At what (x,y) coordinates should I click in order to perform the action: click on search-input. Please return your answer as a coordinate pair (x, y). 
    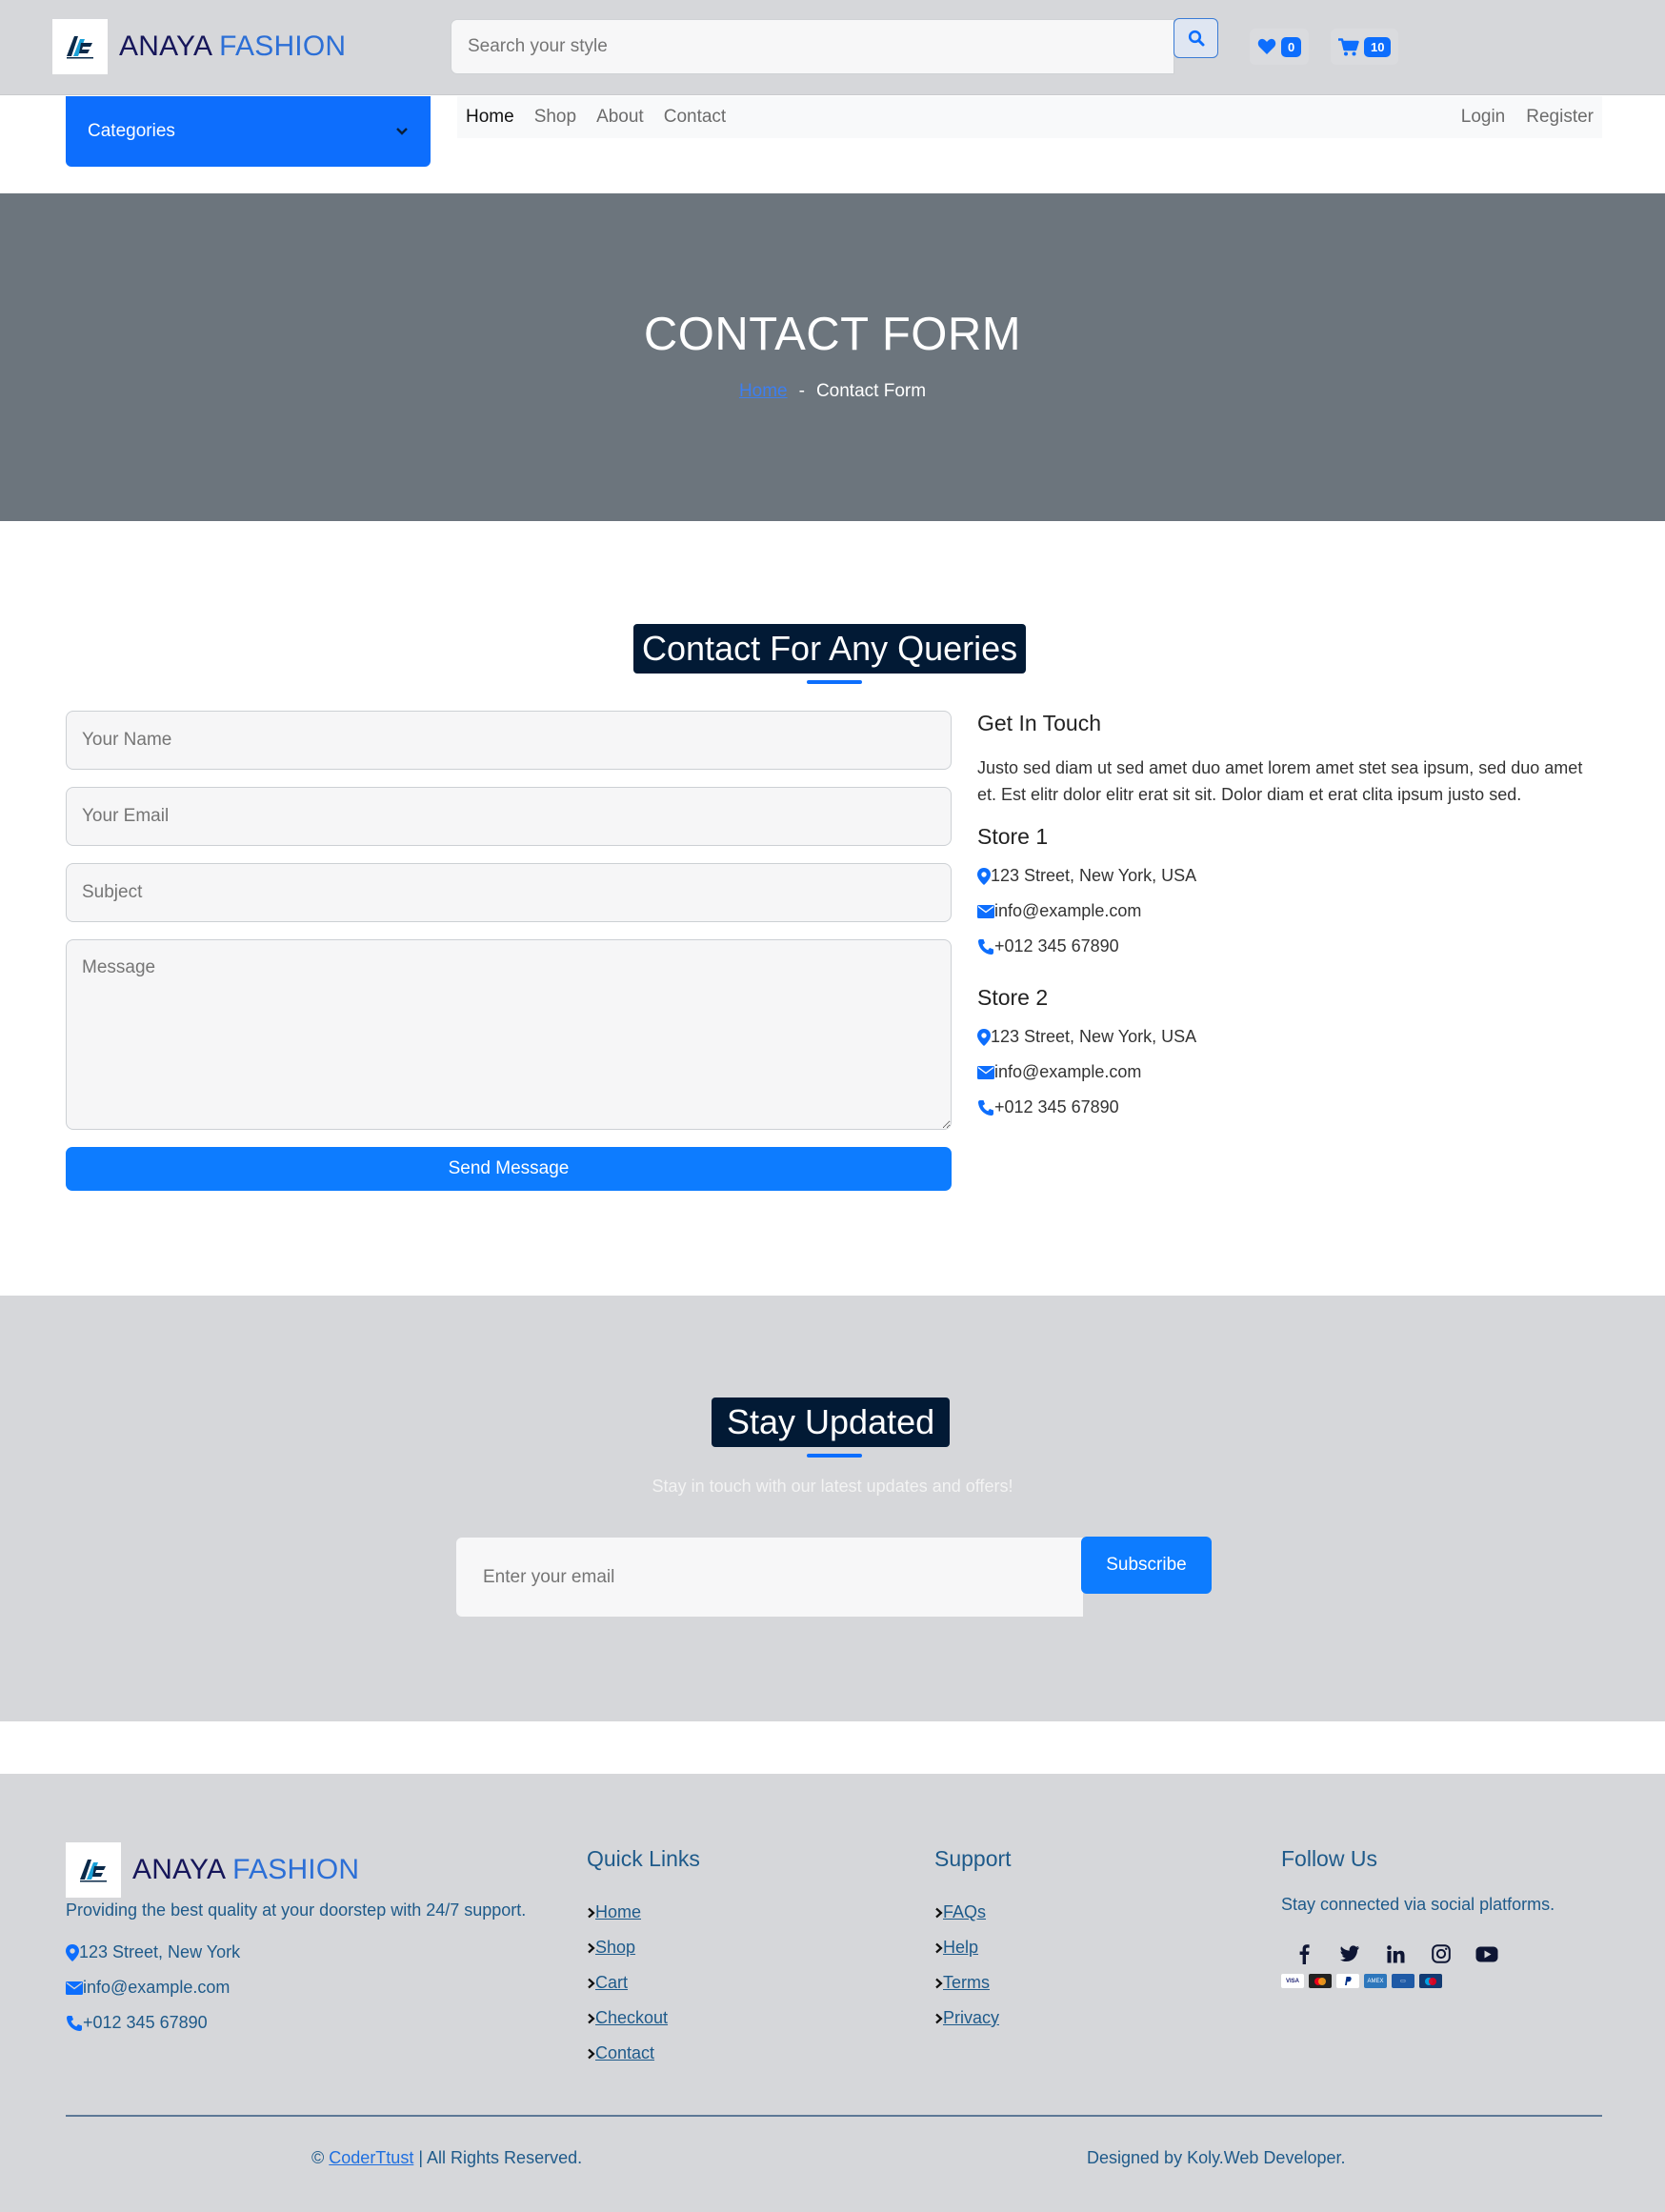
    Looking at the image, I should click on (812, 46).